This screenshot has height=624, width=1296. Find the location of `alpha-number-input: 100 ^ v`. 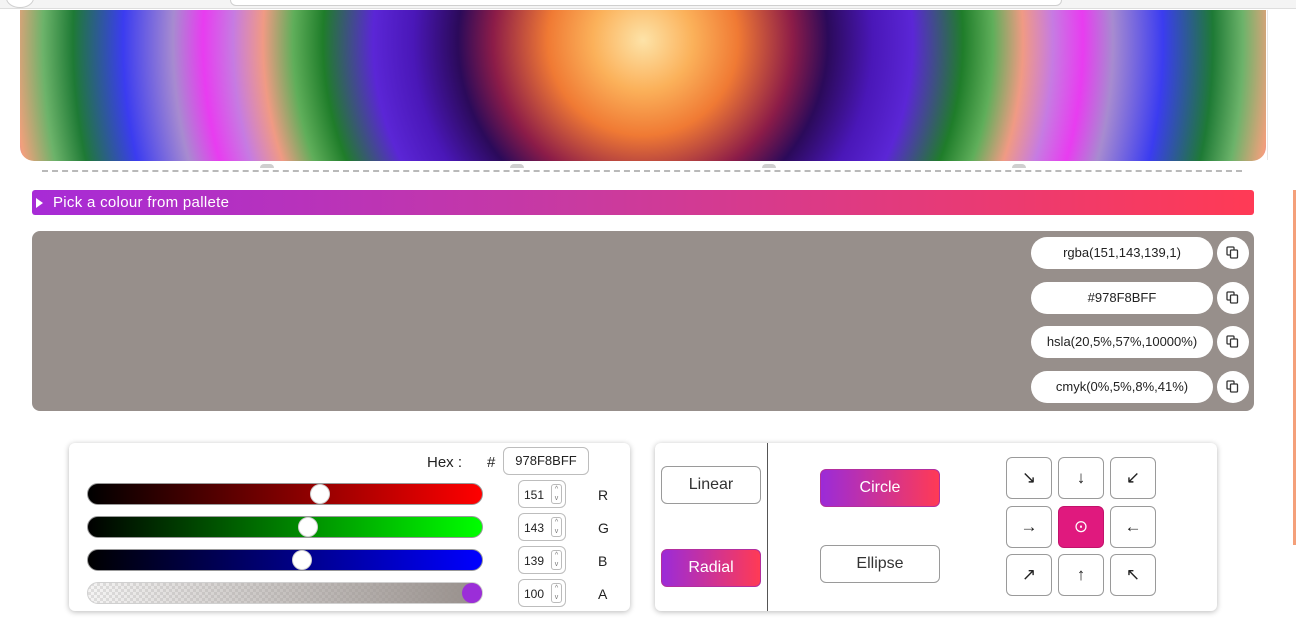

alpha-number-input: 100 ^ v is located at coordinates (542, 593).